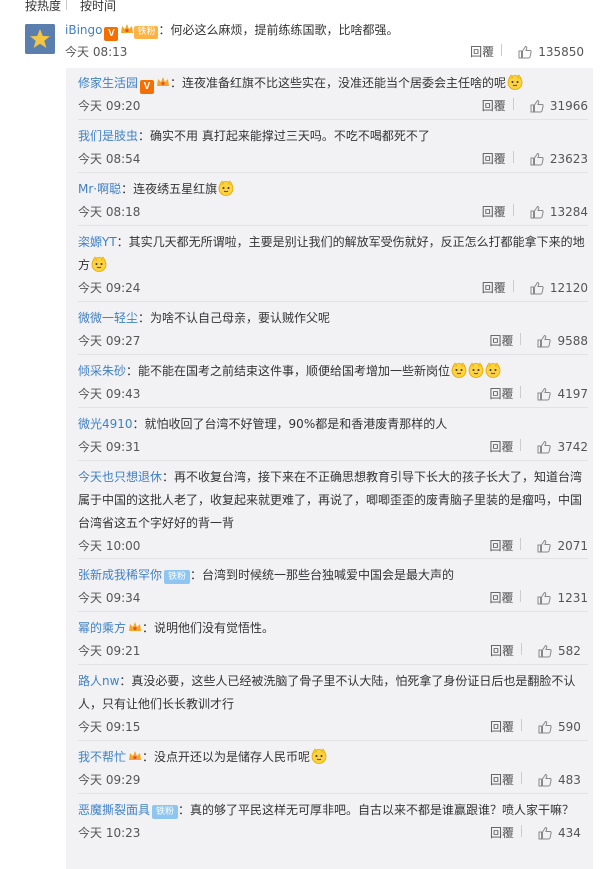  I want to click on reply-username: 栥嫄YT, so click(97, 242).